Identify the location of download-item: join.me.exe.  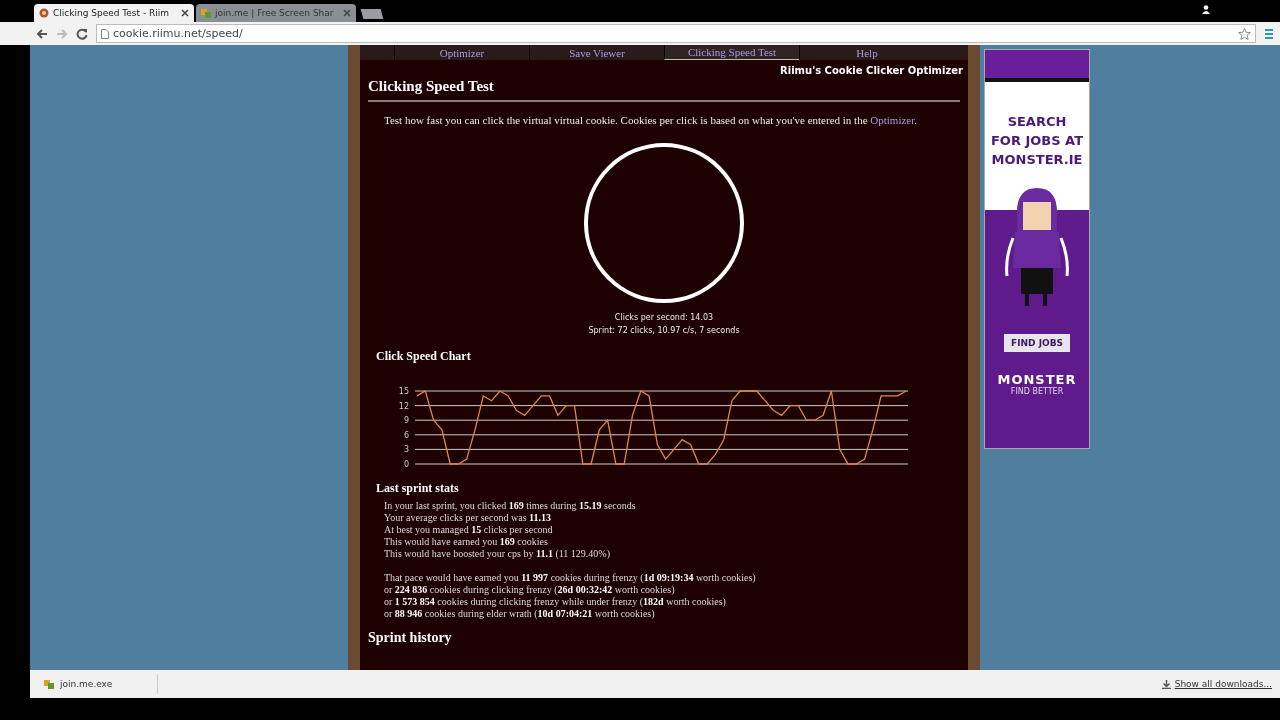
(98, 684).